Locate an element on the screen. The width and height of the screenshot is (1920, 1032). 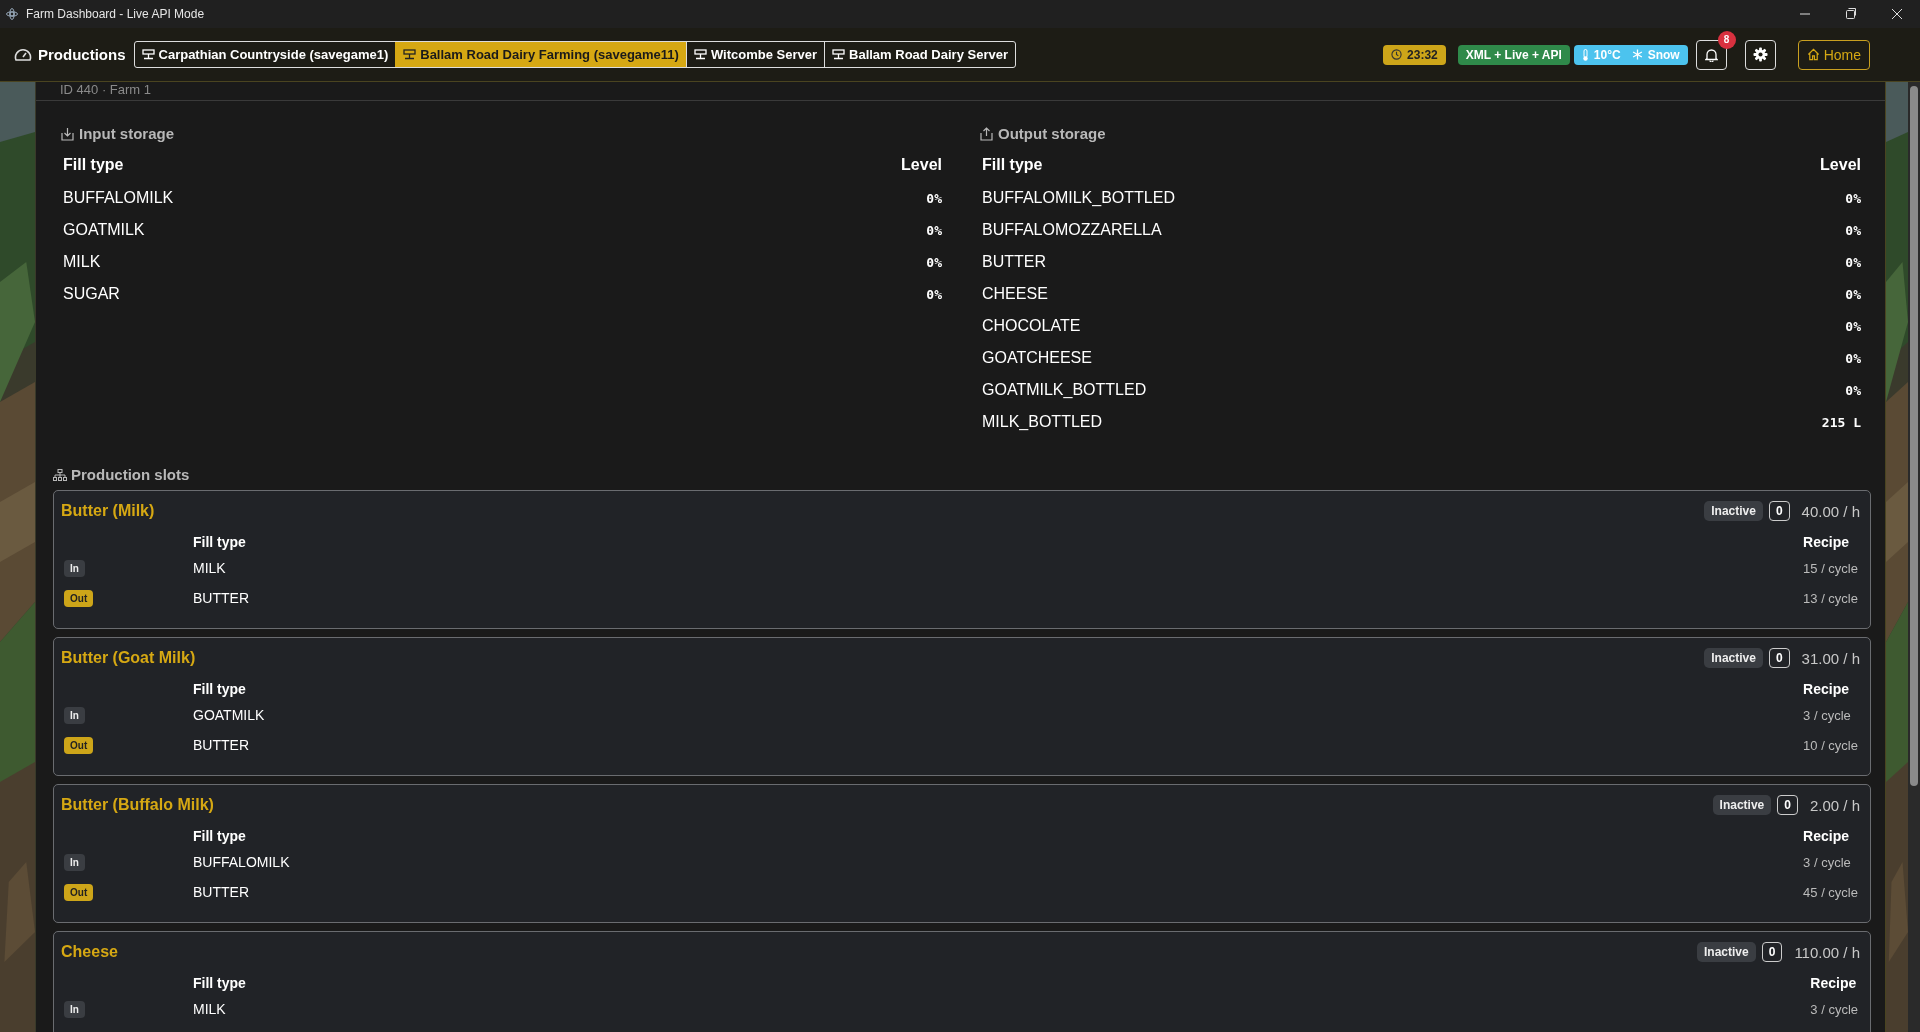
production-subtitle: ID 440 · Farm 1 is located at coordinates (960, 91).